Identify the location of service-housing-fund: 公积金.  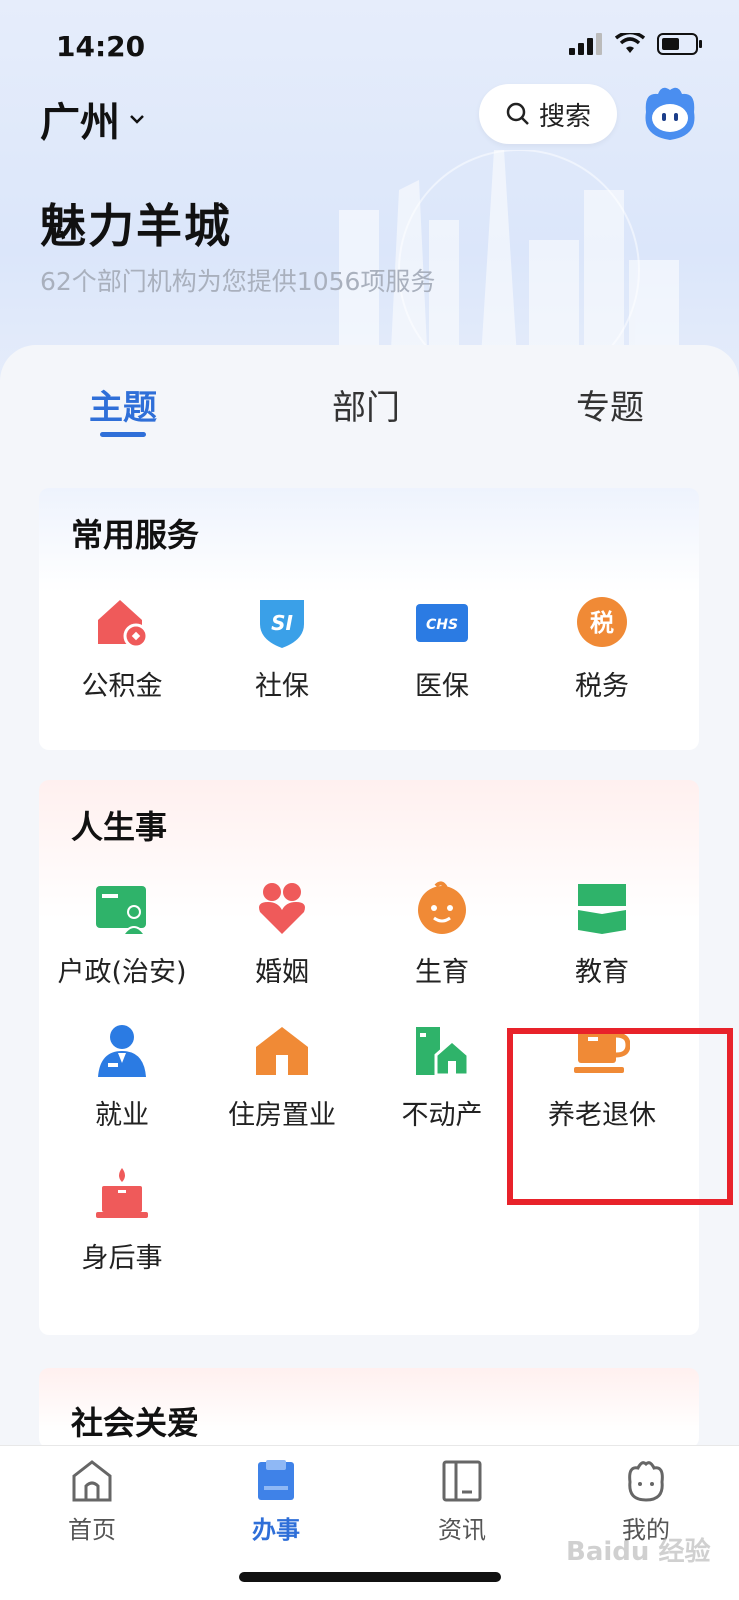
(122, 648).